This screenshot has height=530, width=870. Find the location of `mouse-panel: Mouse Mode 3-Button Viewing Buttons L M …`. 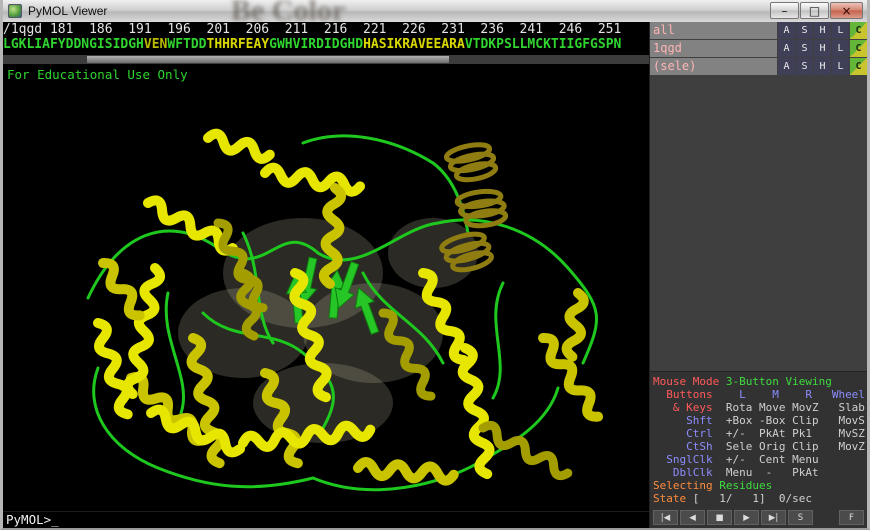

mouse-panel: Mouse Mode 3-Button Viewing Buttons L M … is located at coordinates (758, 439).